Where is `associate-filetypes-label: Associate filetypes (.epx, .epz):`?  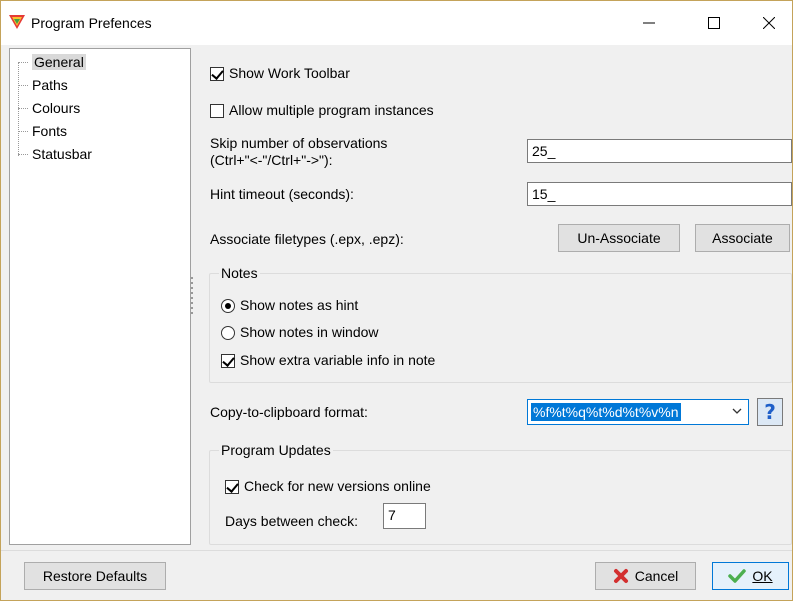 associate-filetypes-label: Associate filetypes (.epx, .epz): is located at coordinates (307, 239).